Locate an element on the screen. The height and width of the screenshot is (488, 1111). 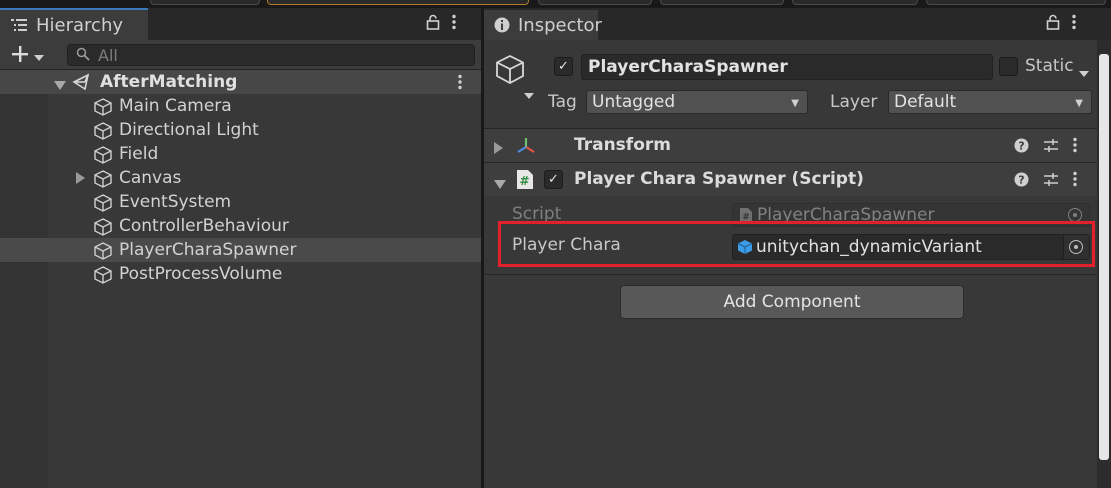
component-script-header: # ✓ Player Chara Spawner (Script) ? is located at coordinates (790, 179).